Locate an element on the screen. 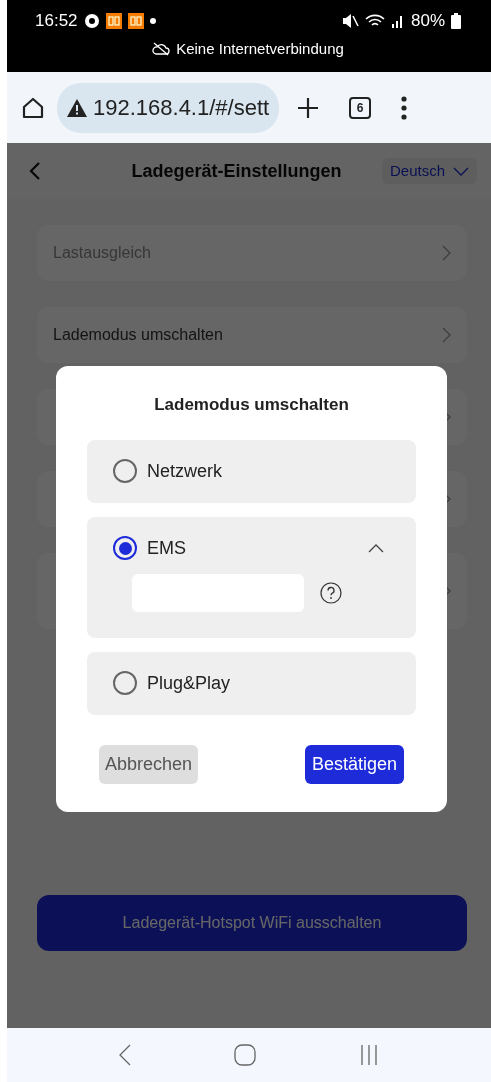 The width and height of the screenshot is (491, 1082). warning-icon is located at coordinates (77, 107).